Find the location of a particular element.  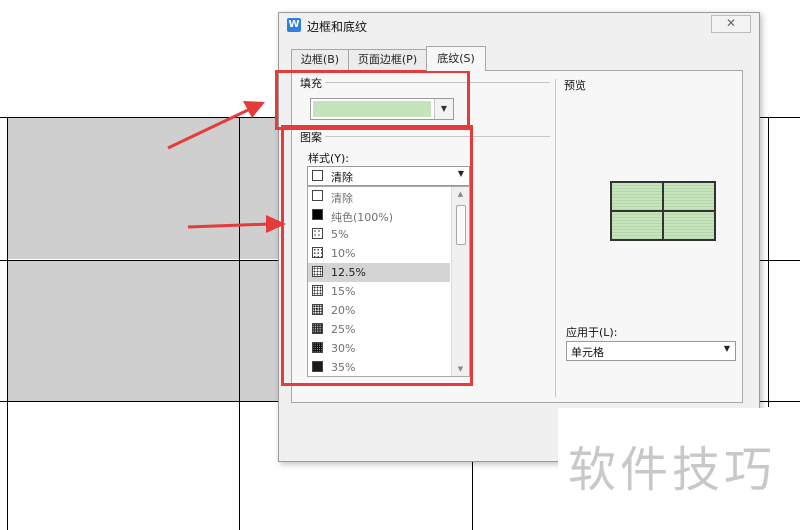

dialog-titlebar: W 边框和底纹 ✕ is located at coordinates (519, 25).